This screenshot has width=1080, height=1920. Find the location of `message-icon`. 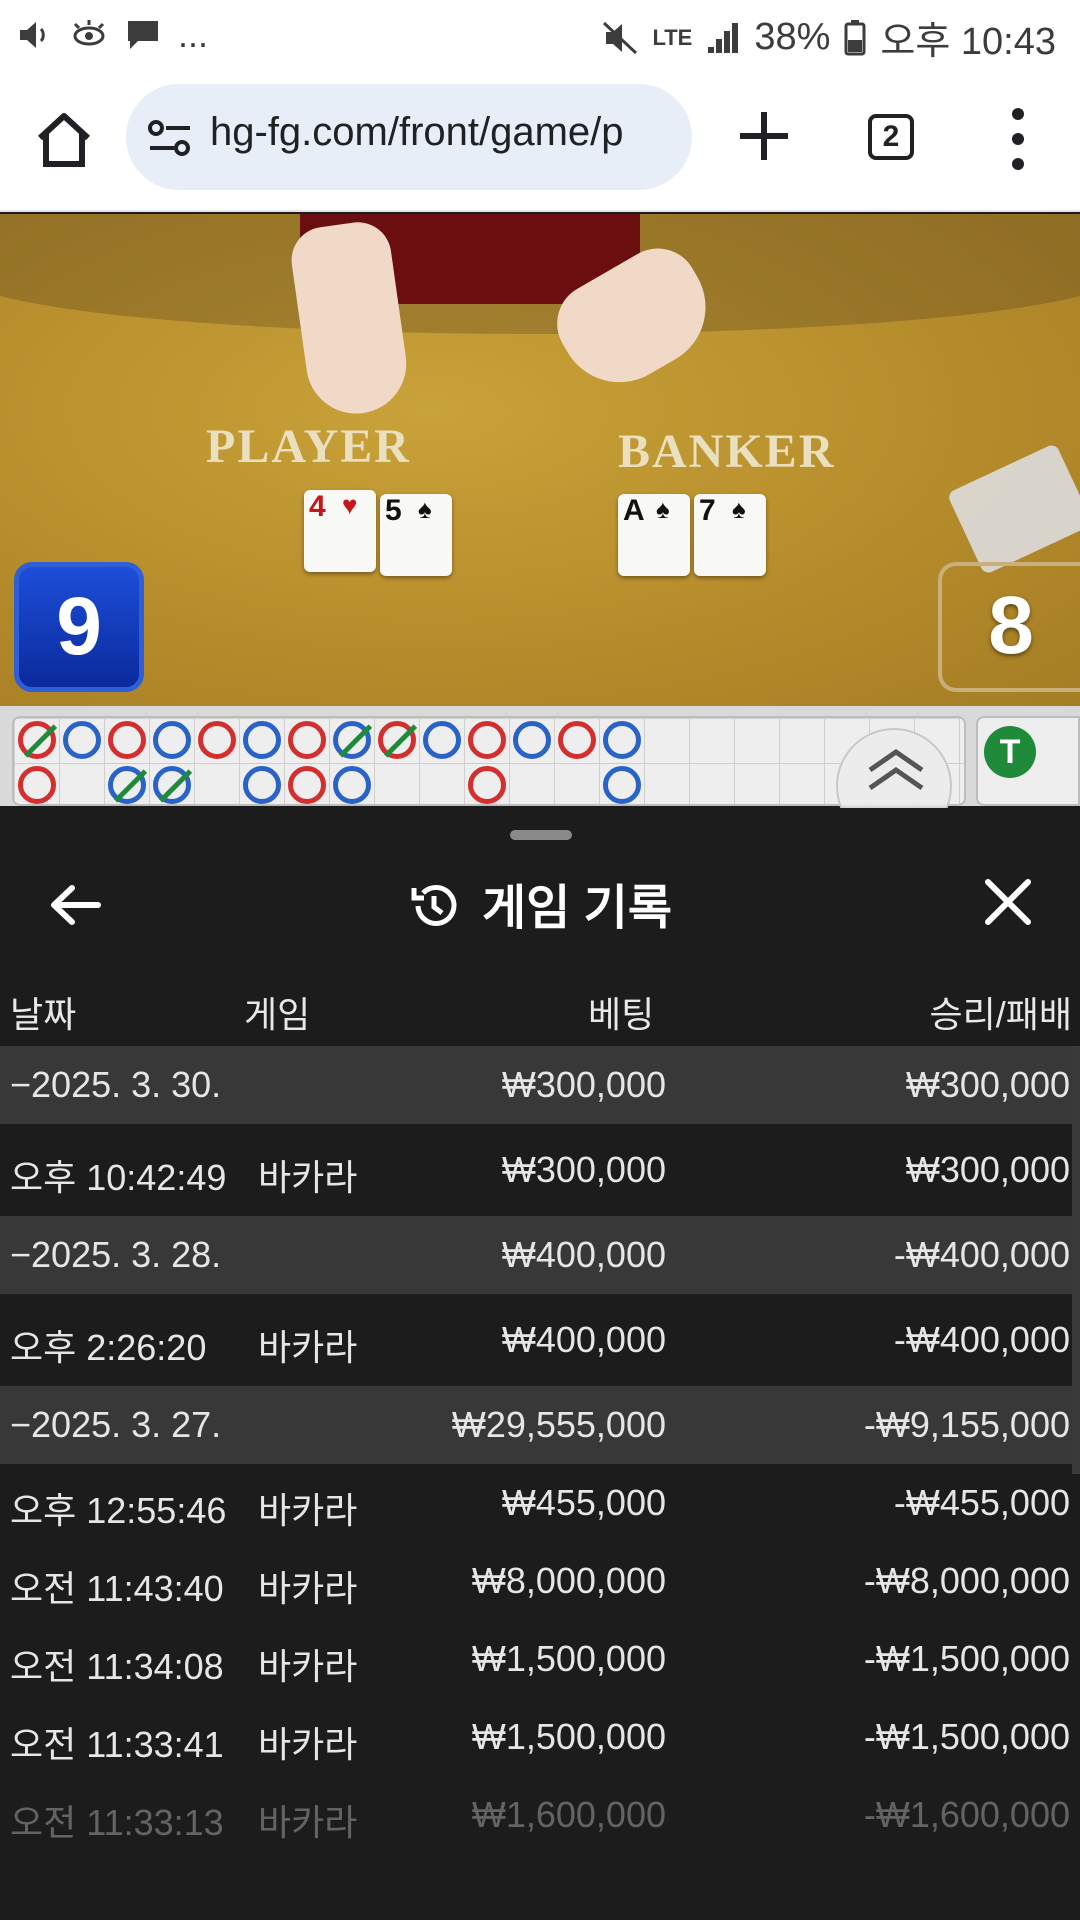

message-icon is located at coordinates (143, 35).